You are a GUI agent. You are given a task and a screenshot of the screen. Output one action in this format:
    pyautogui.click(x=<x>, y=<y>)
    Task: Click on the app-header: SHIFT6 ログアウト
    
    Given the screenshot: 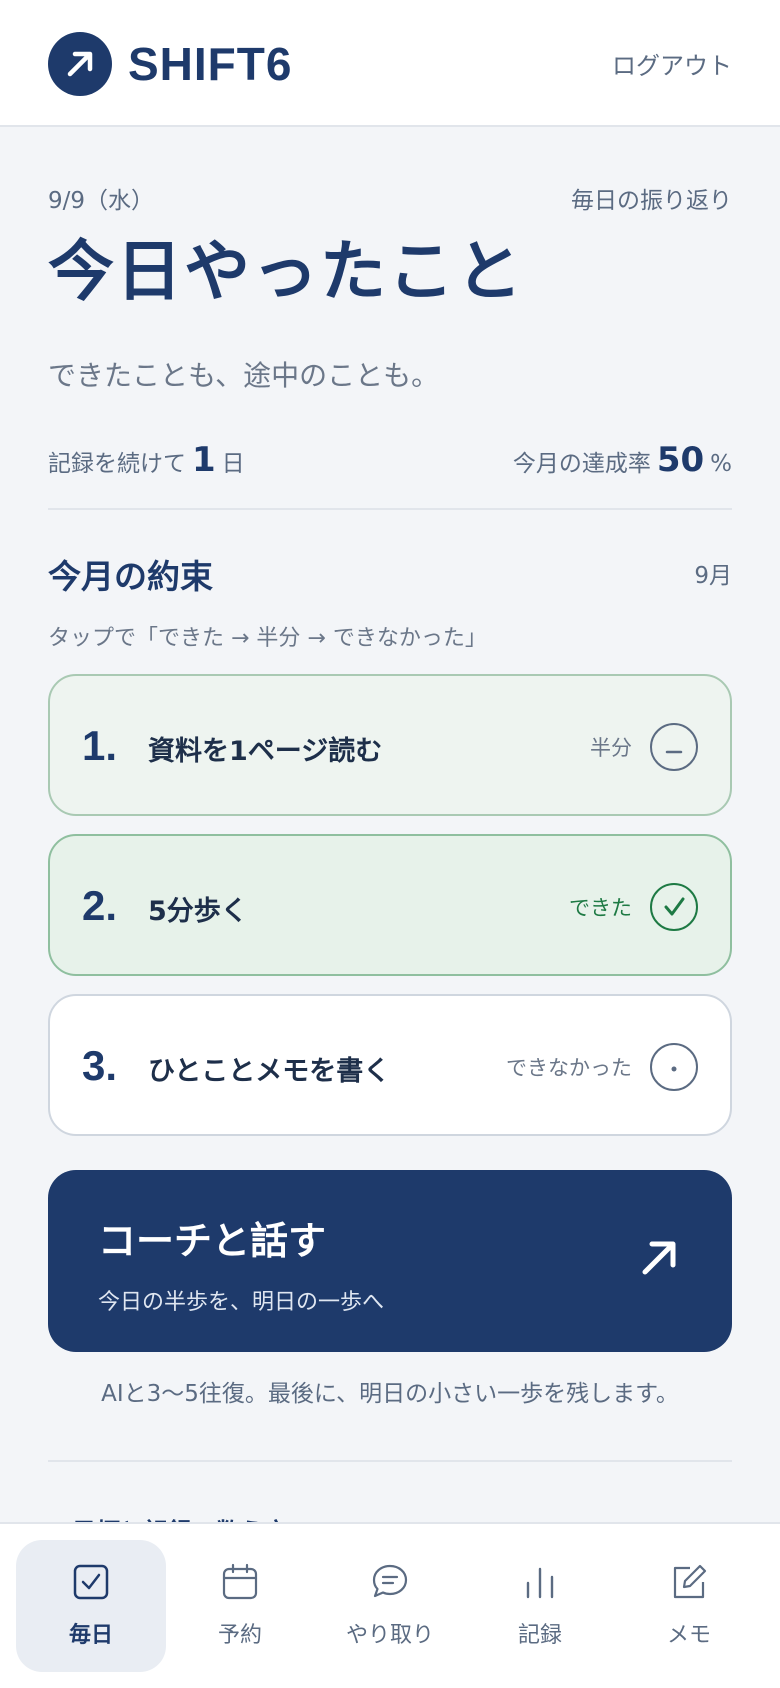 What is the action you would take?
    pyautogui.click(x=390, y=63)
    